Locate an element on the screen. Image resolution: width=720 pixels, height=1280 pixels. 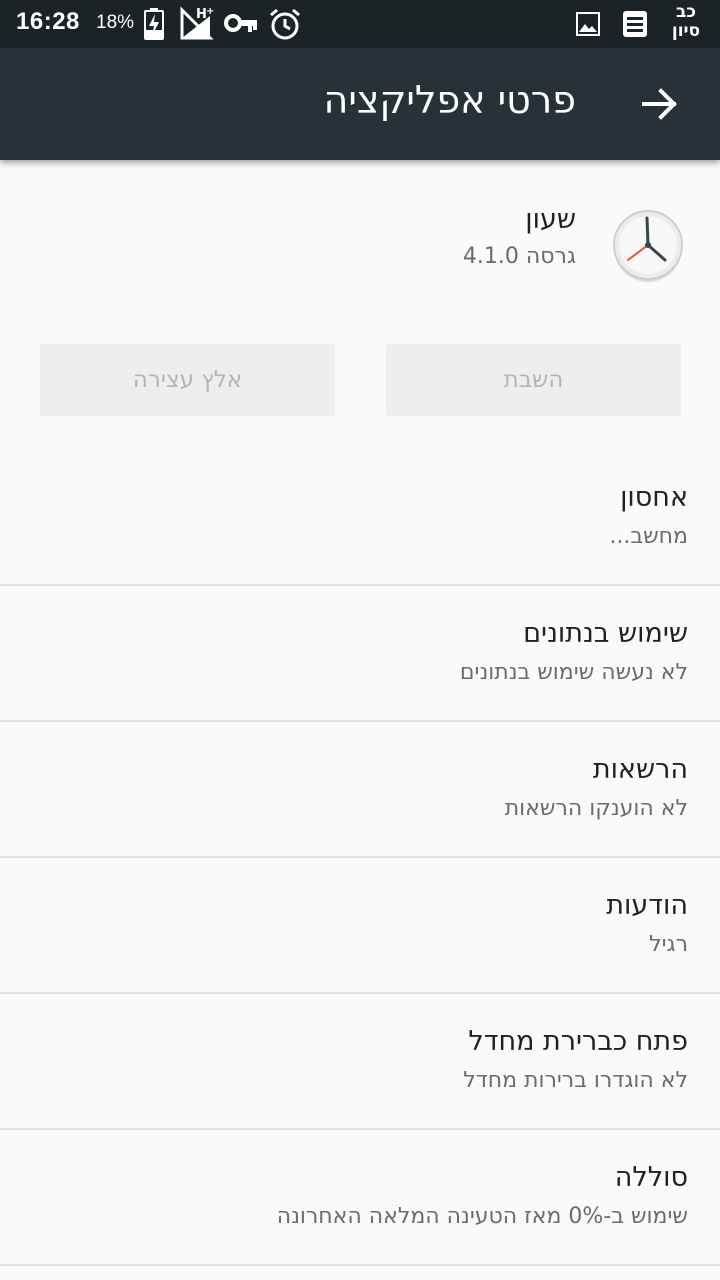
permissions-item: הרשאות לא הוענקו הרשאות is located at coordinates (360, 790).